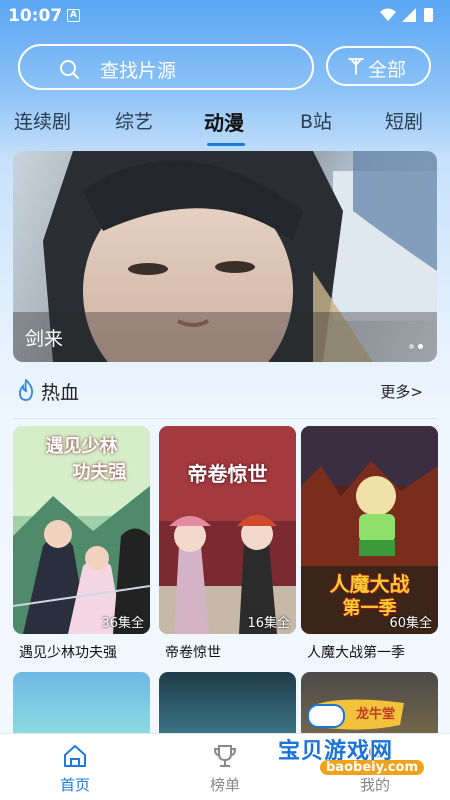 This screenshot has width=450, height=800. Describe the element at coordinates (420, 346) in the screenshot. I see `pager-dot-active` at that location.